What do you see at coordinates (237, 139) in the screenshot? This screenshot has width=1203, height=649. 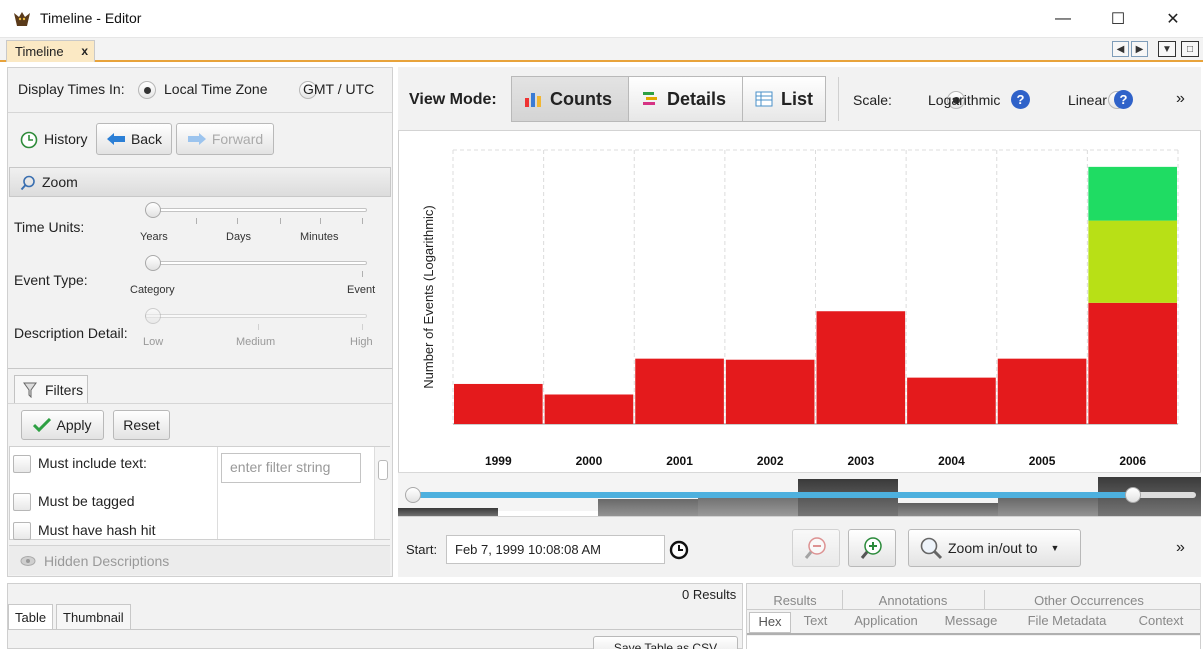 I see `forward-label: Forward` at bounding box center [237, 139].